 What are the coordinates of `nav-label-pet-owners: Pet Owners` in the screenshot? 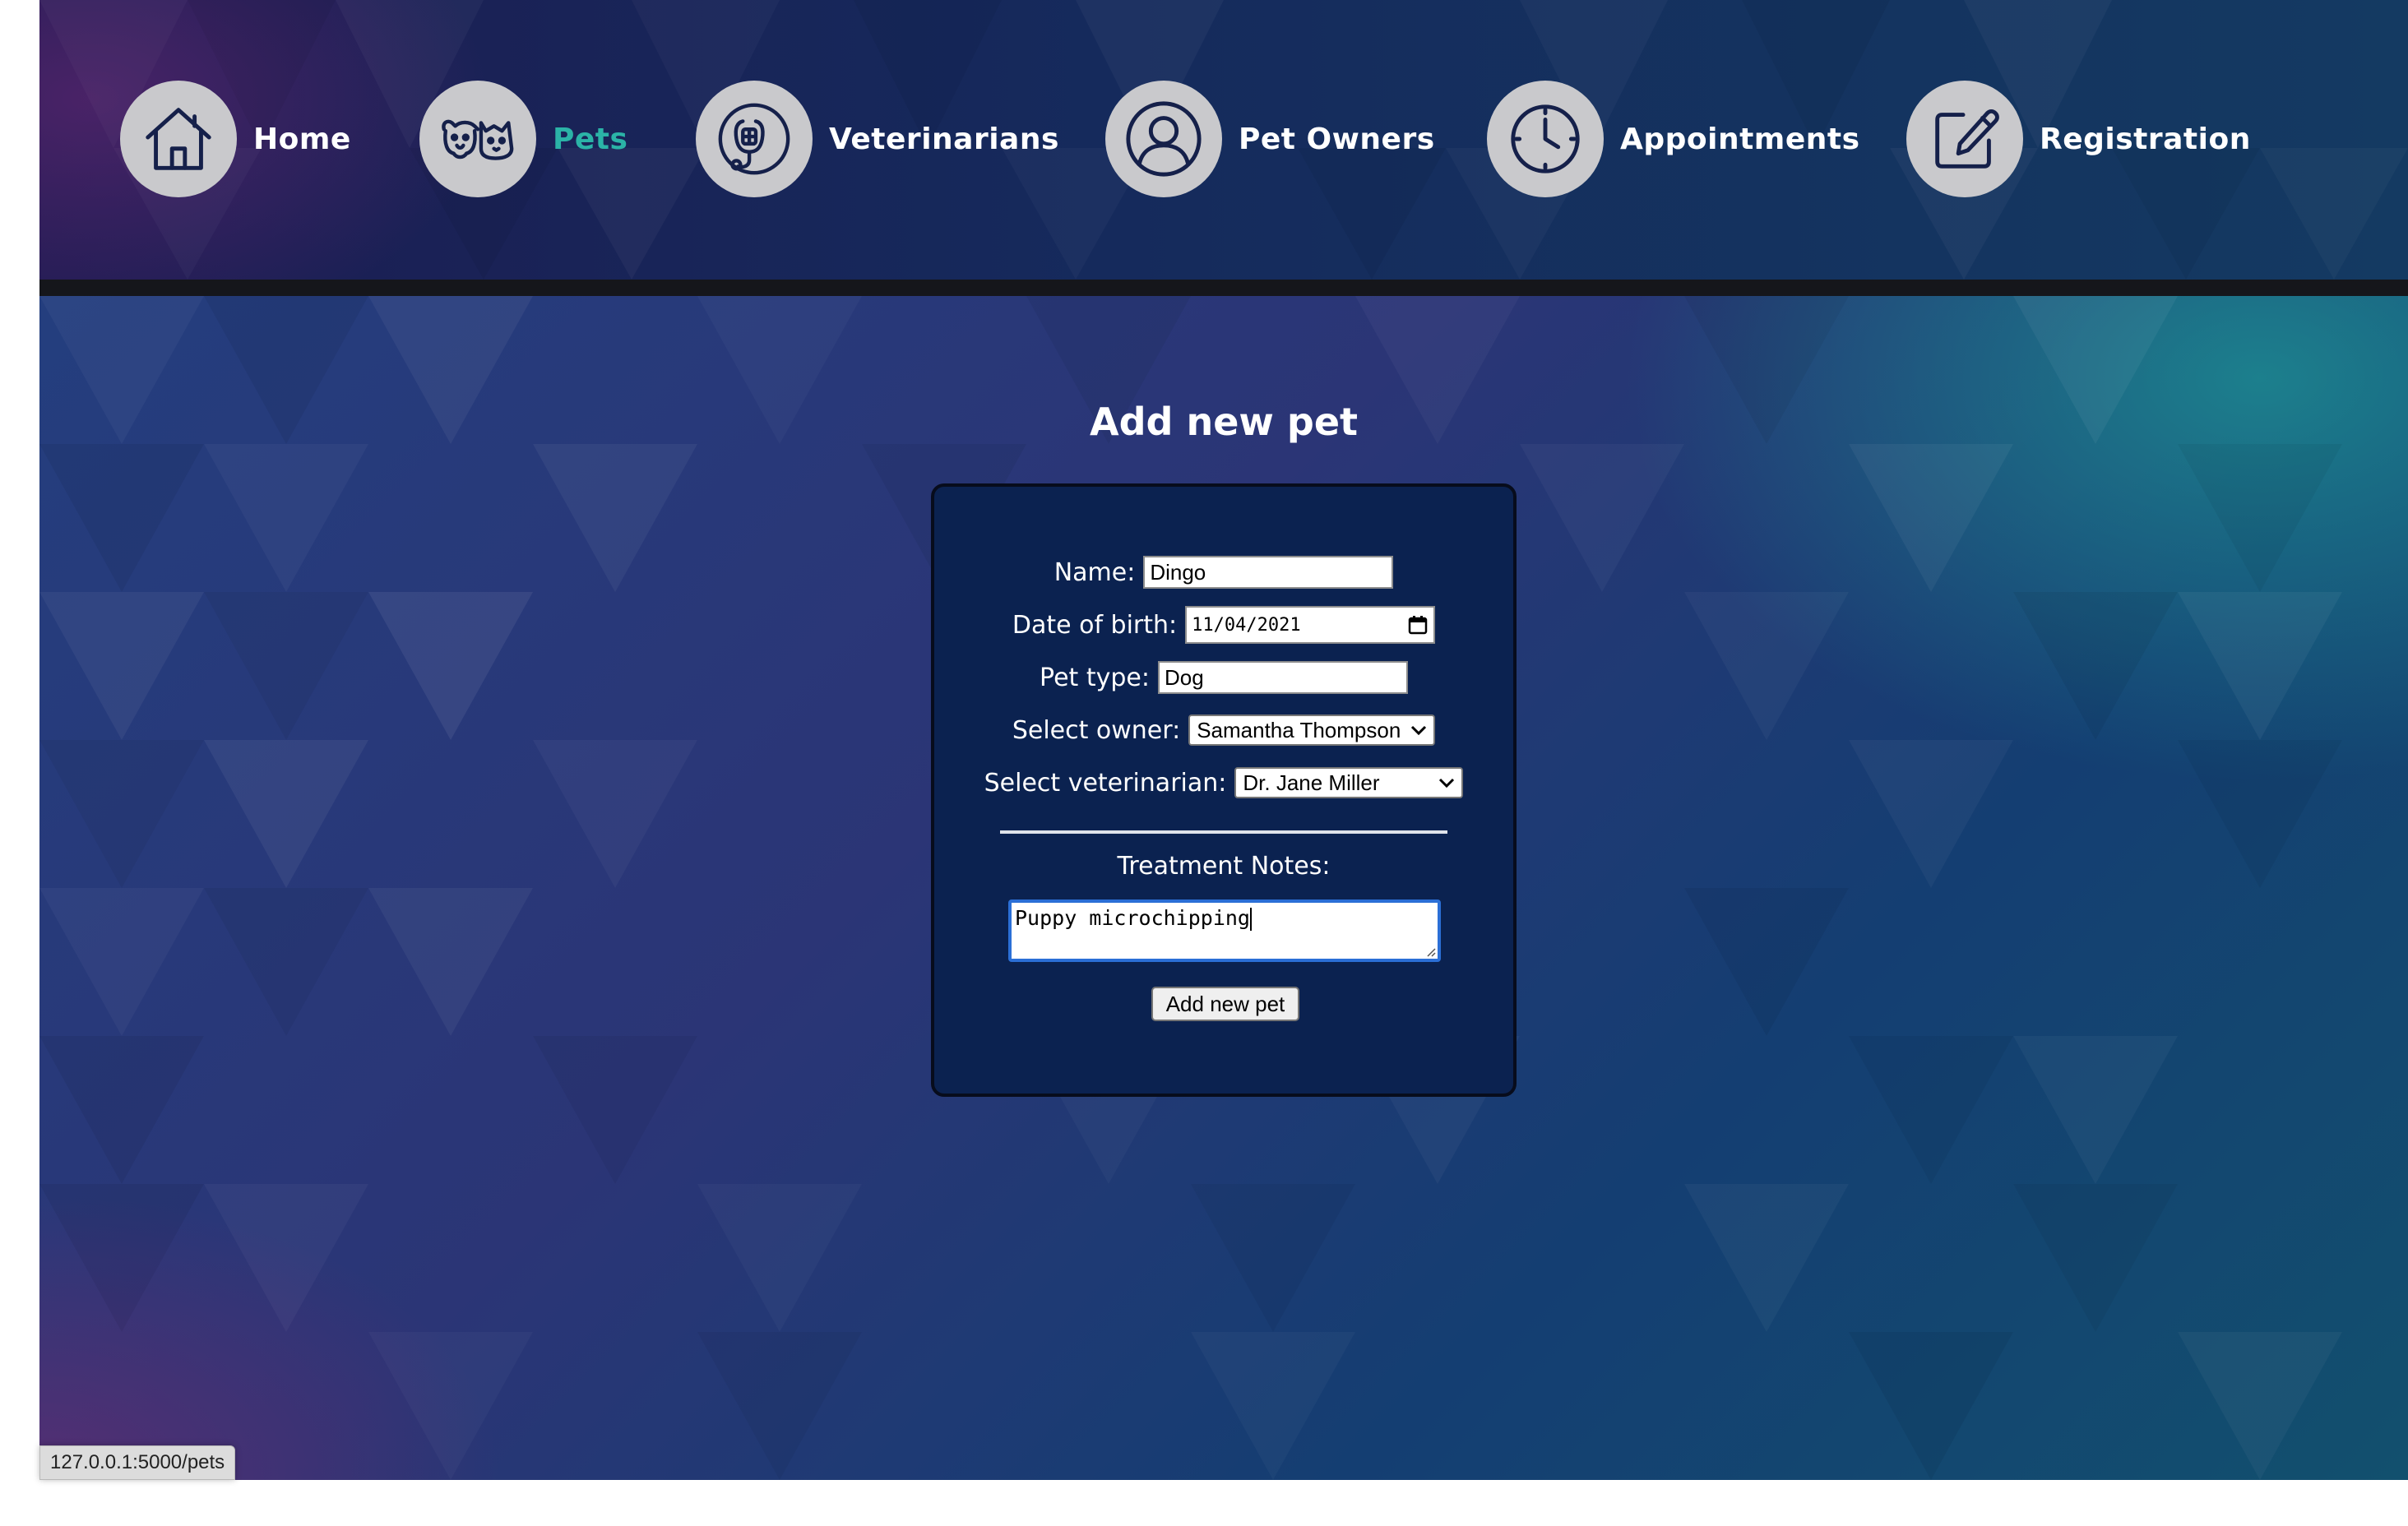 It's located at (1337, 139).